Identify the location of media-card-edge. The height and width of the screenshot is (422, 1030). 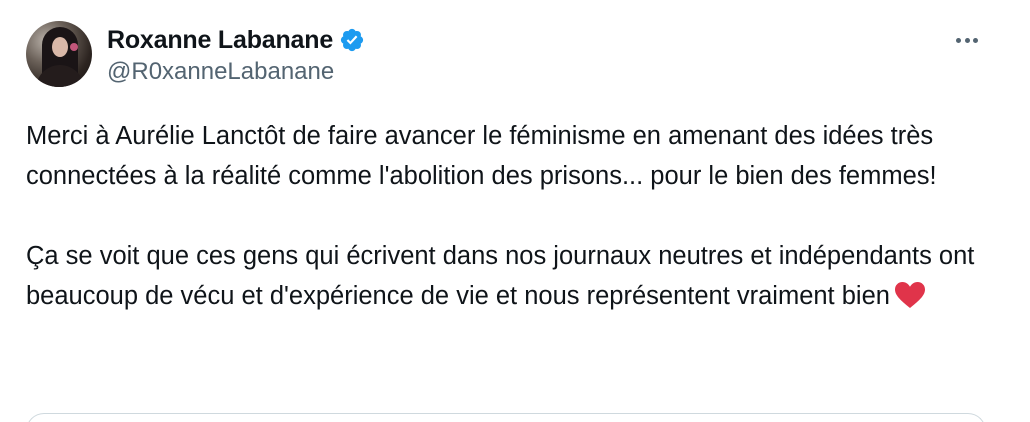
(506, 417).